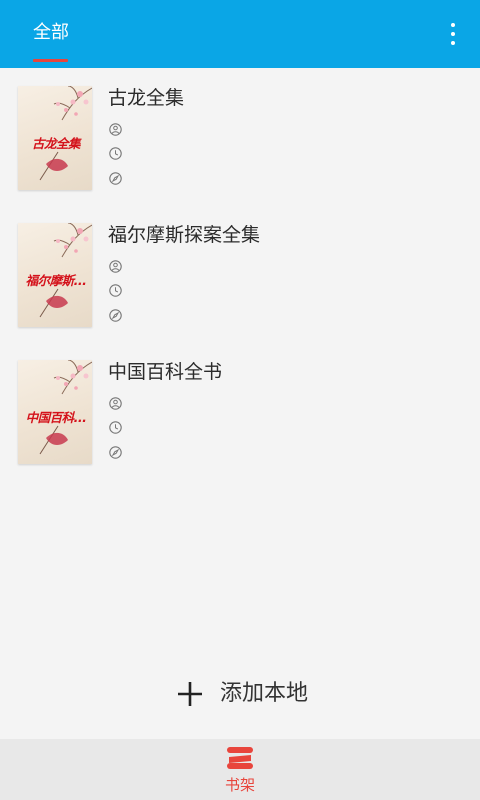 Image resolution: width=480 pixels, height=800 pixels. I want to click on book-item: 古龙全集 古龙全集, so click(240, 141).